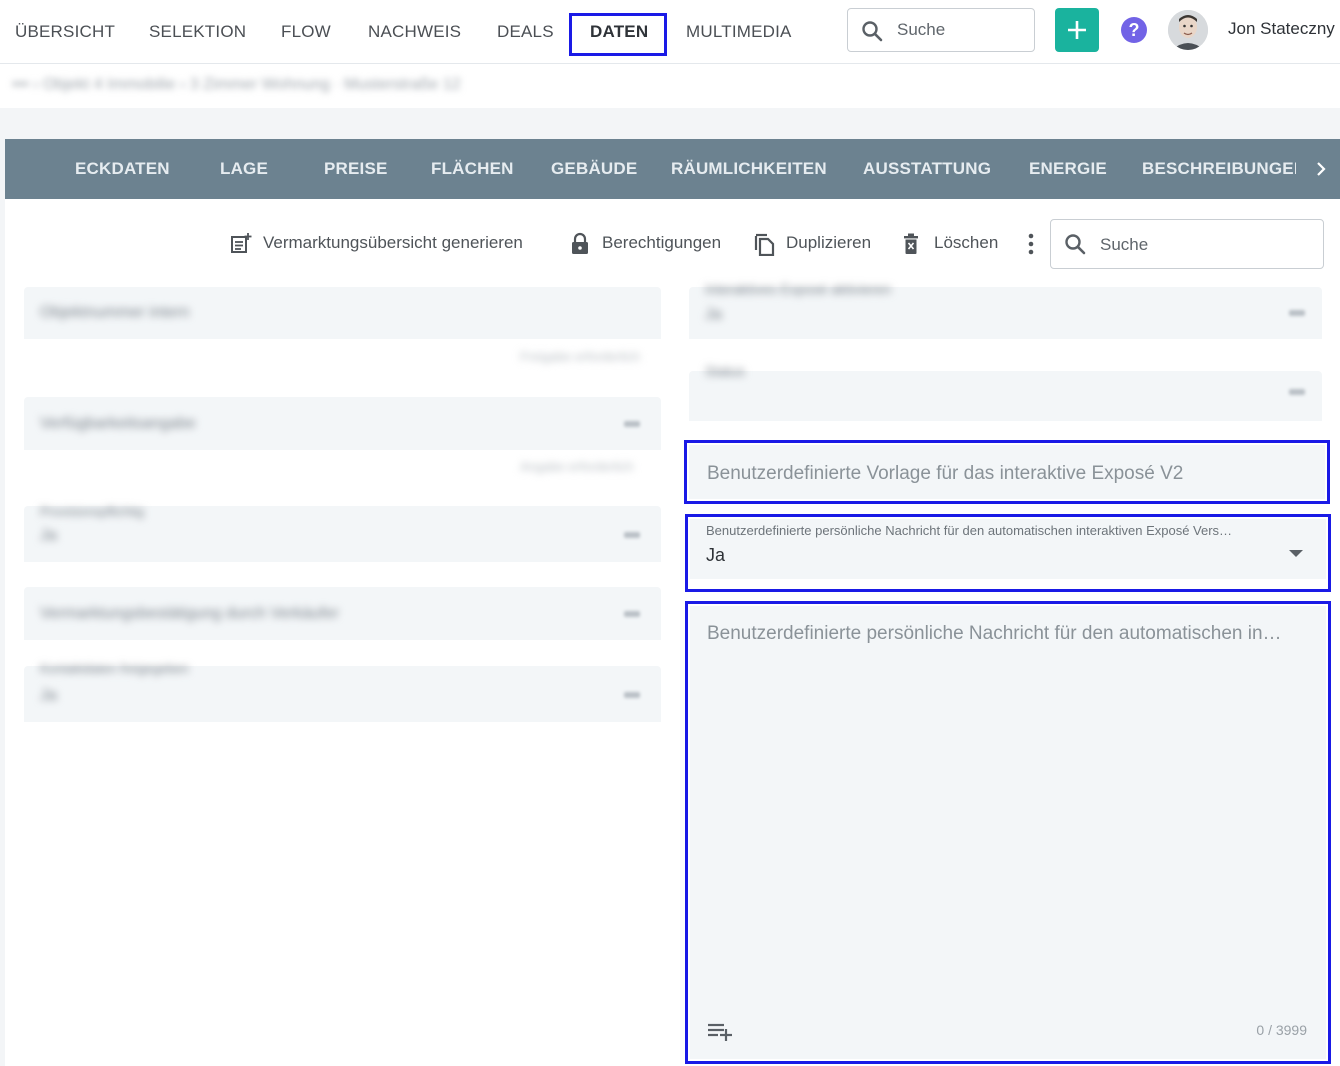  I want to click on right-field-2-dropdown-icon, so click(1297, 392).